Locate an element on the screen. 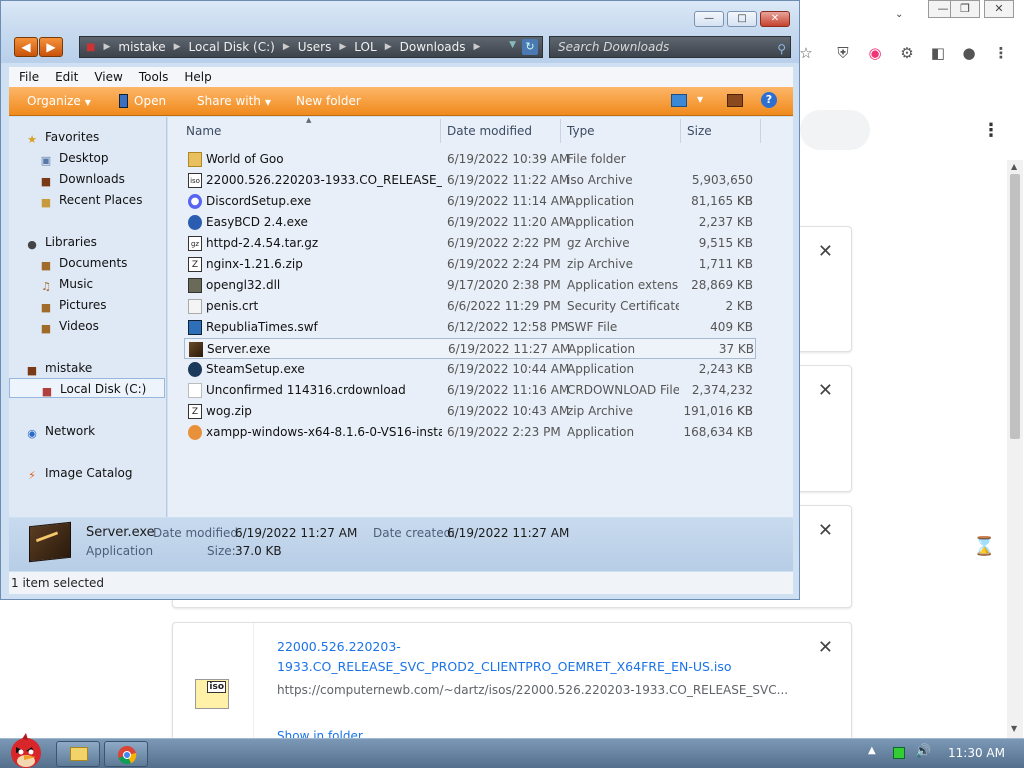 The width and height of the screenshot is (1024, 768). breadcrumb-local-disk: Local Disk (C:) is located at coordinates (232, 47).